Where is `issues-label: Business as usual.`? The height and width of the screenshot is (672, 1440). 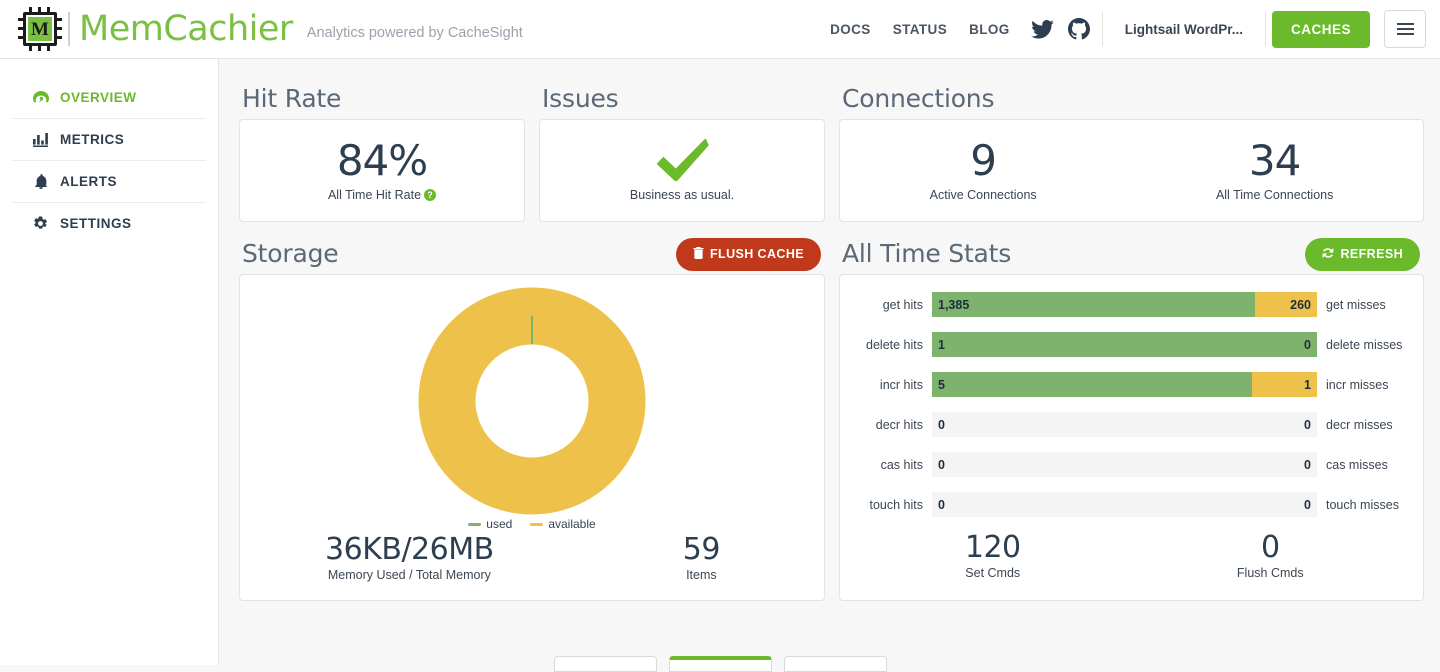
issues-label: Business as usual. is located at coordinates (682, 195).